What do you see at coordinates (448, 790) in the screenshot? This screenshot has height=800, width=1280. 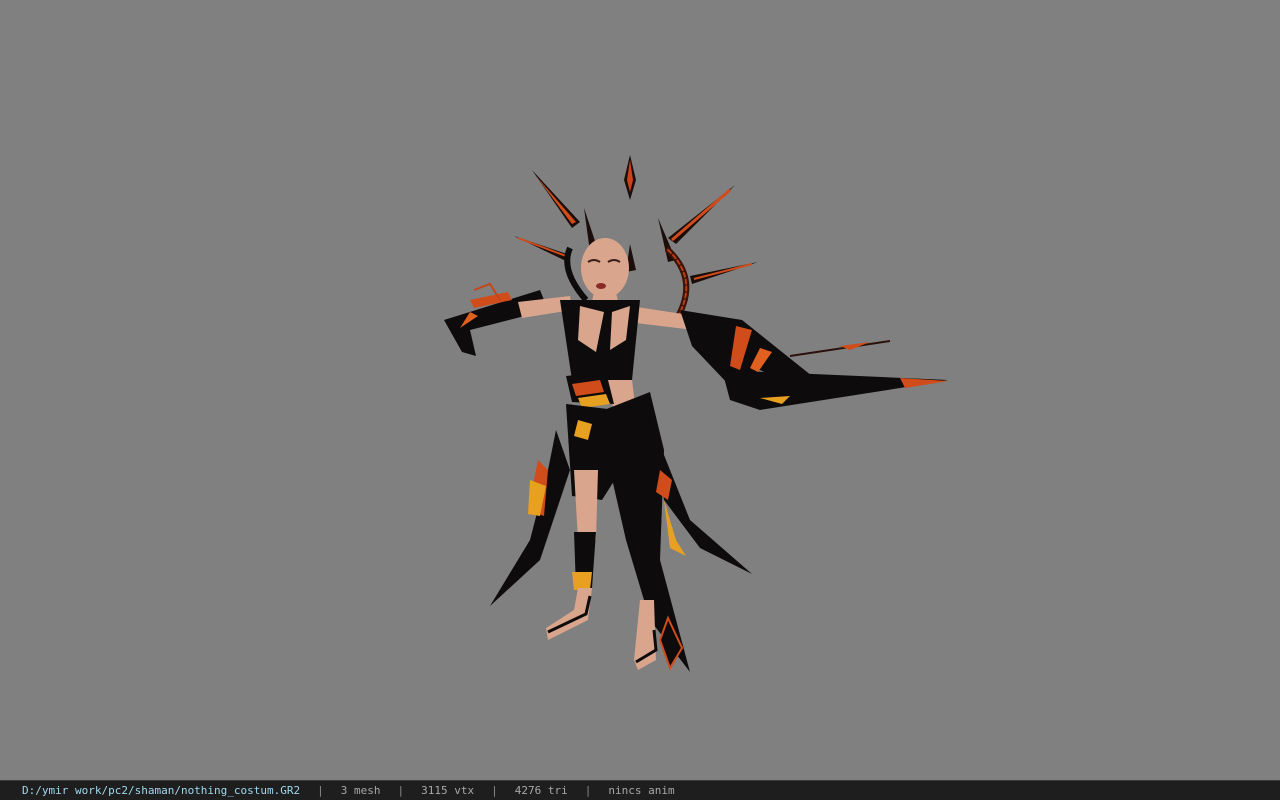 I see `vertex-count-label: 3115 vtx` at bounding box center [448, 790].